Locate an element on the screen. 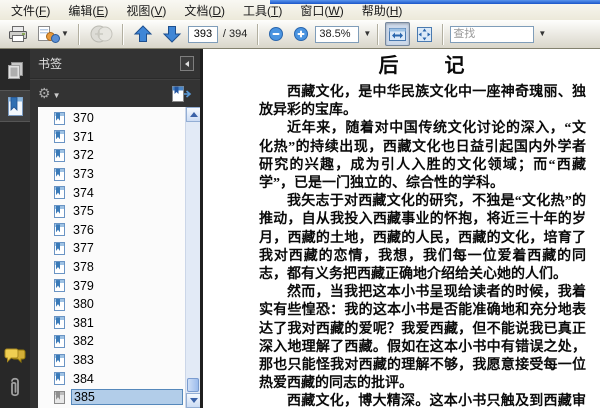  scrollbar-thumb is located at coordinates (193, 385).